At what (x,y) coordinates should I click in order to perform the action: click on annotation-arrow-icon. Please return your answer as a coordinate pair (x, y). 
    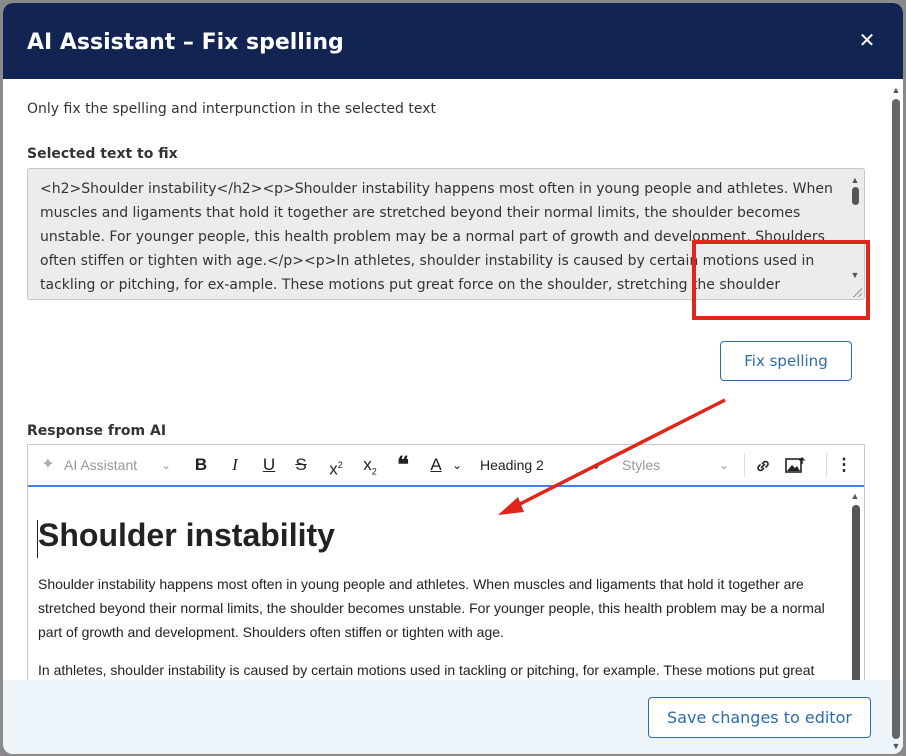
    Looking at the image, I should click on (612, 456).